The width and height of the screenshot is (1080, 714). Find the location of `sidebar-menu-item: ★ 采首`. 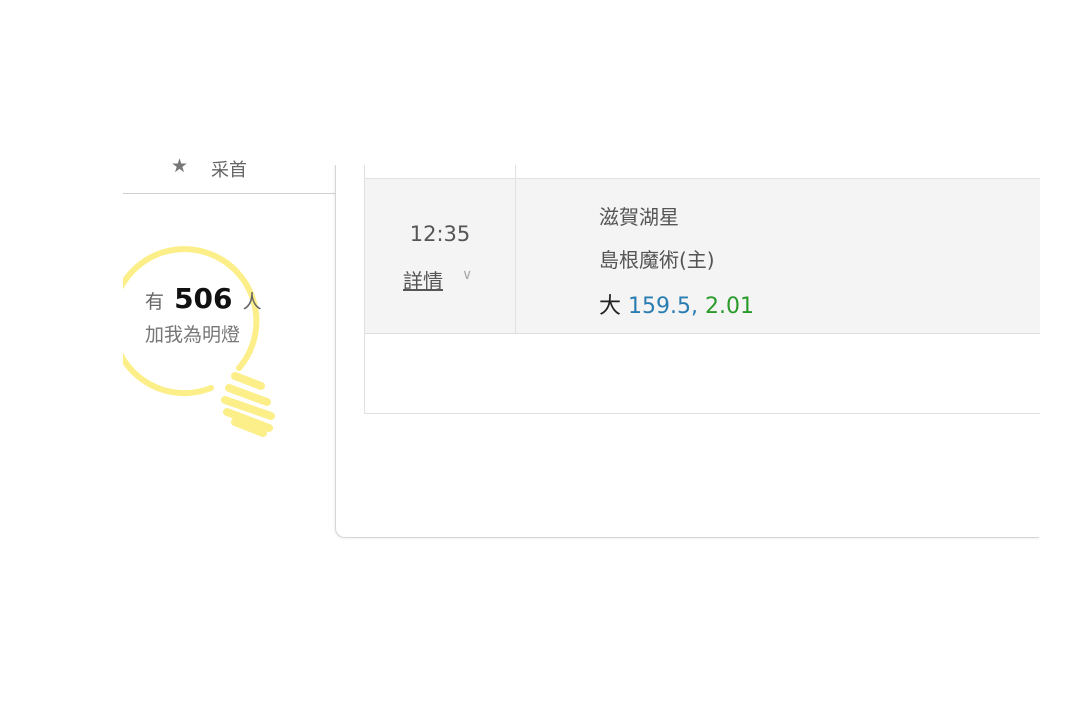

sidebar-menu-item: ★ 采首 is located at coordinates (229, 173).